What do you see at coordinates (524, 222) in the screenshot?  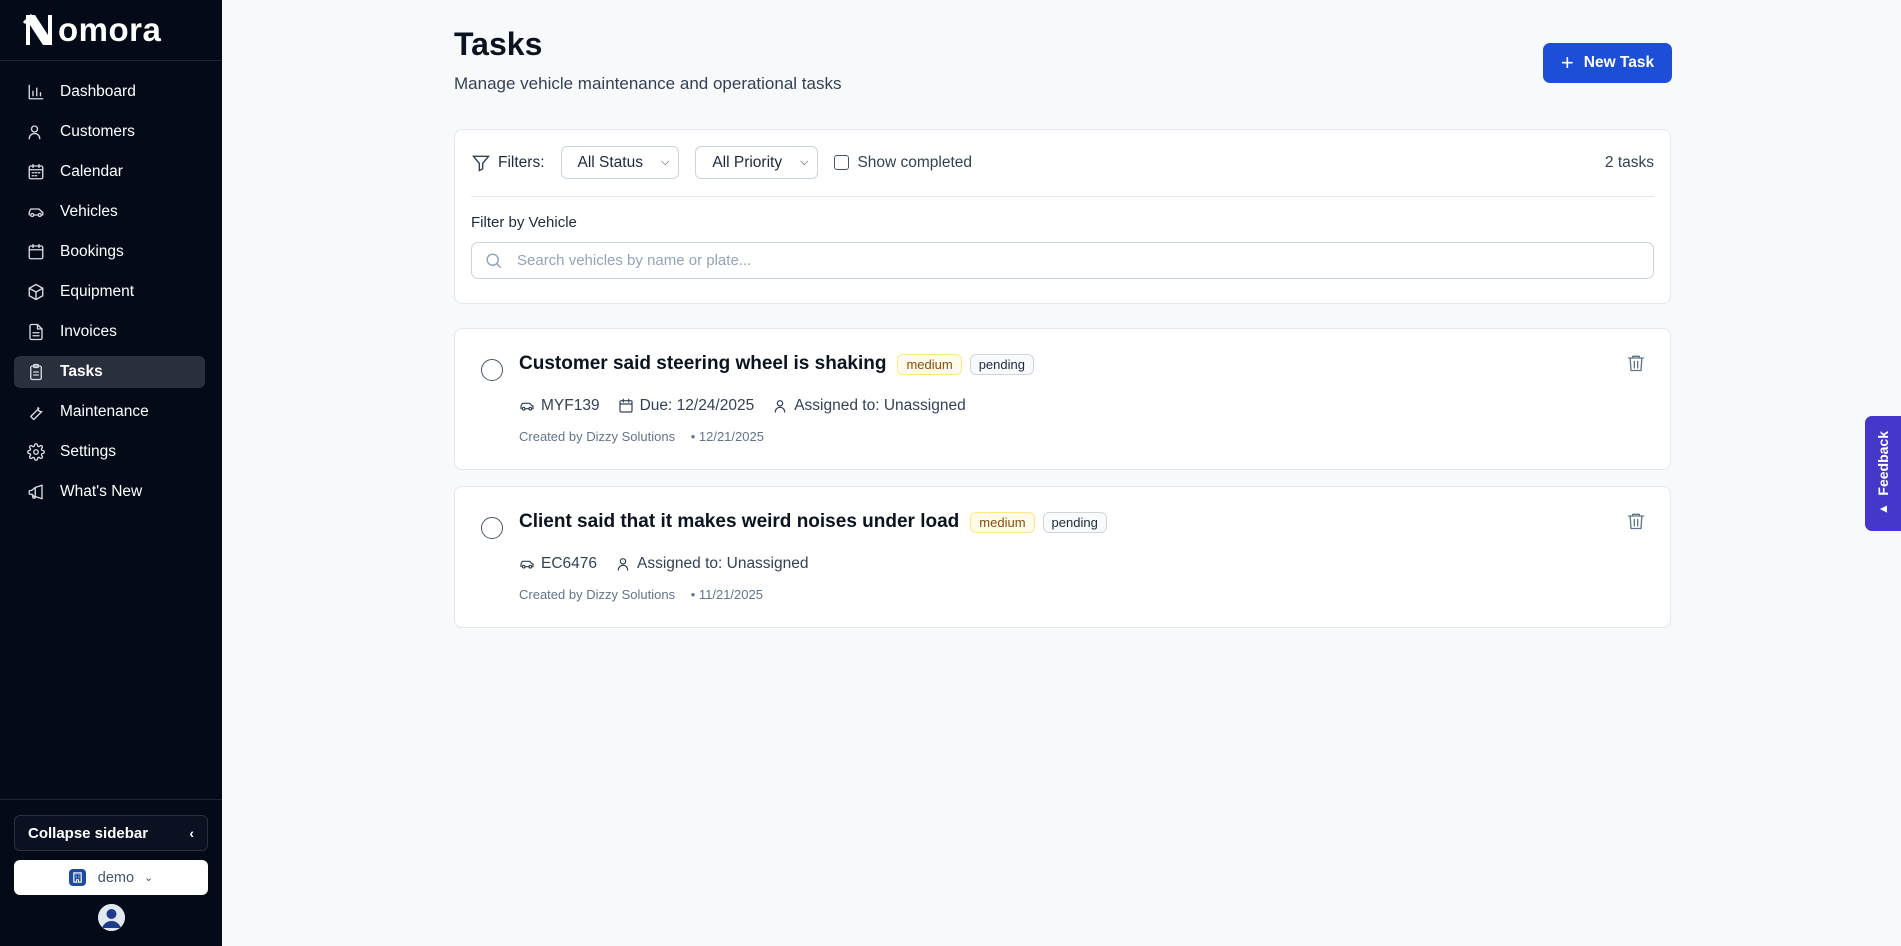 I see `filter-by-vehicle-label: Filter by Vehicle` at bounding box center [524, 222].